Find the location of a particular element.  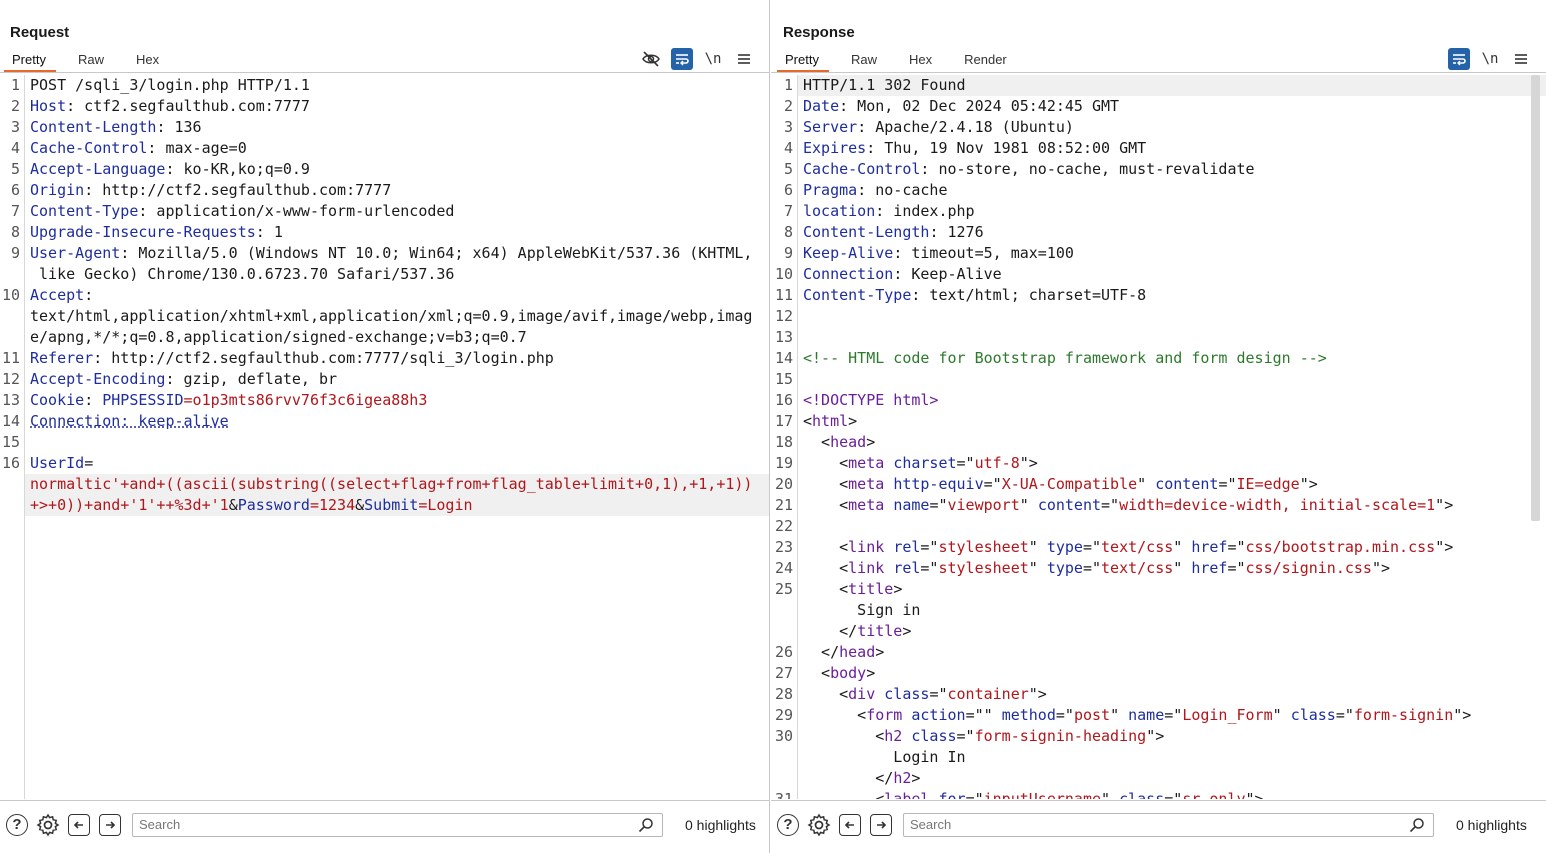

code-token: Upgrade-Insecure-Requests is located at coordinates (143, 232).